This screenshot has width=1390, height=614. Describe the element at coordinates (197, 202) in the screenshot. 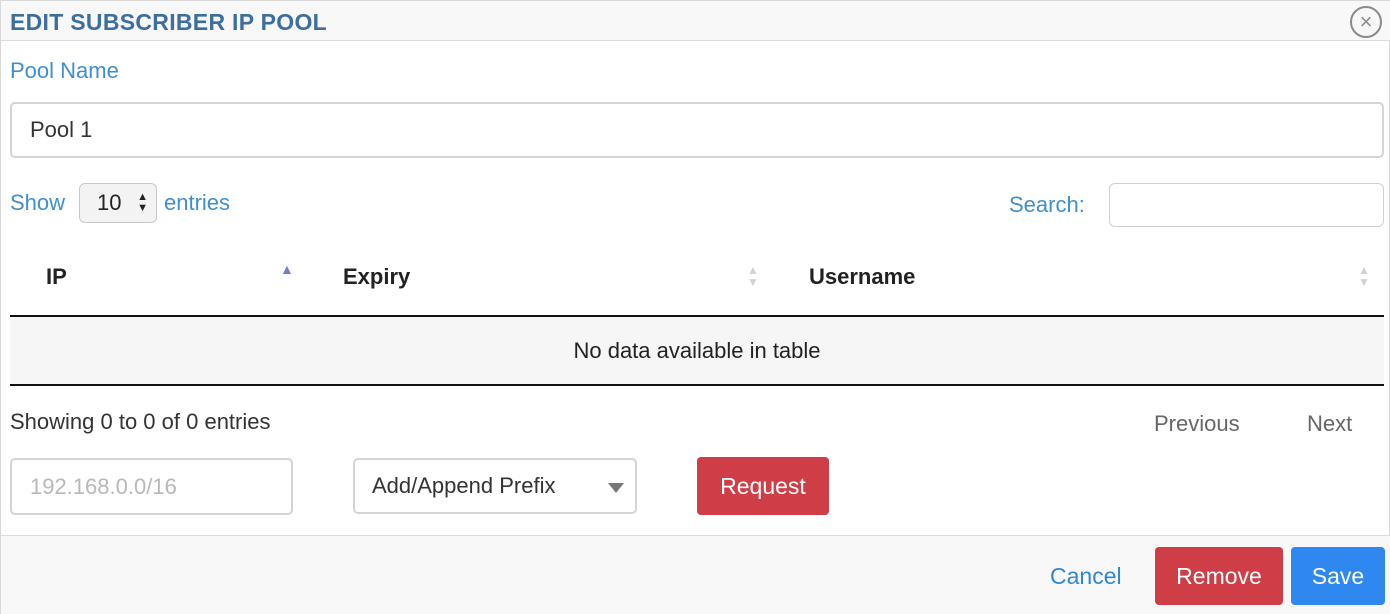

I see `entries-label: entries` at that location.